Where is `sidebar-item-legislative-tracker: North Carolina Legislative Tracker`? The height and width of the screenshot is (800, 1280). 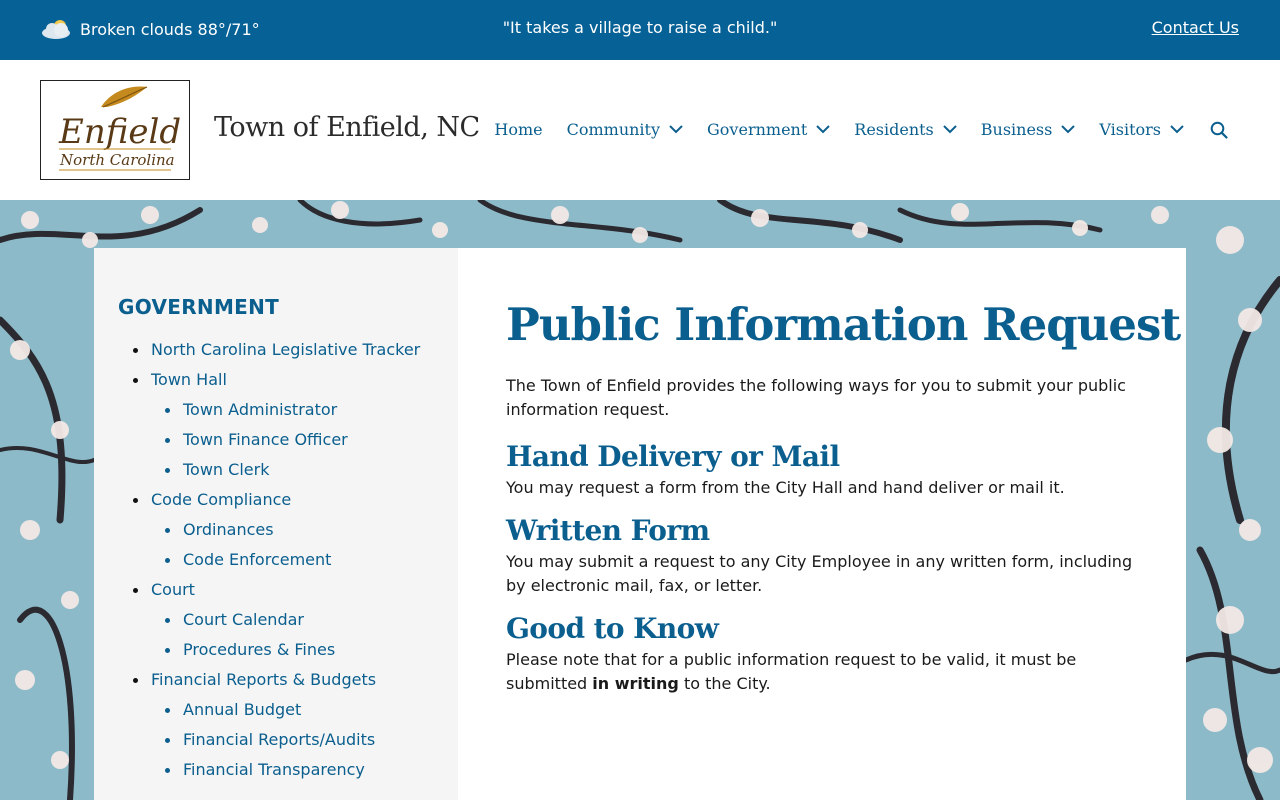
sidebar-item-legislative-tracker: North Carolina Legislative Tracker is located at coordinates (288, 350).